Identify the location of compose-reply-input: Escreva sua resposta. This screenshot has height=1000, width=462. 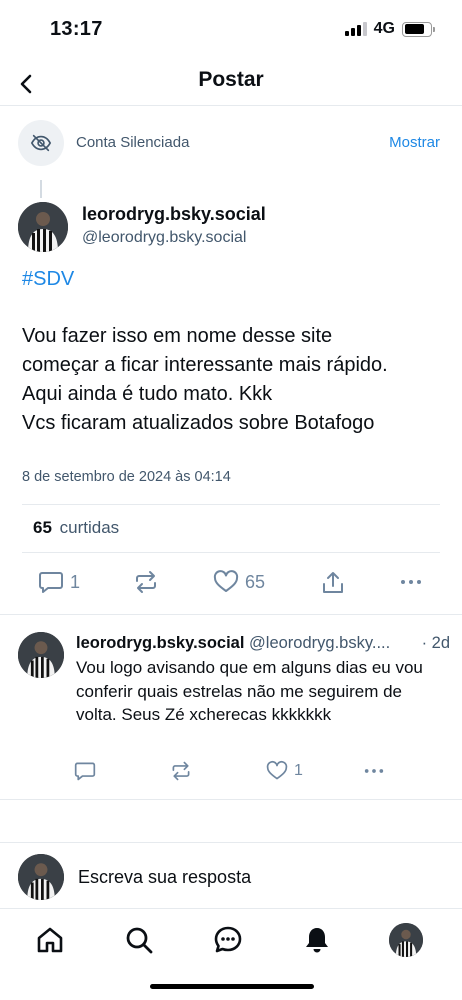
(164, 877).